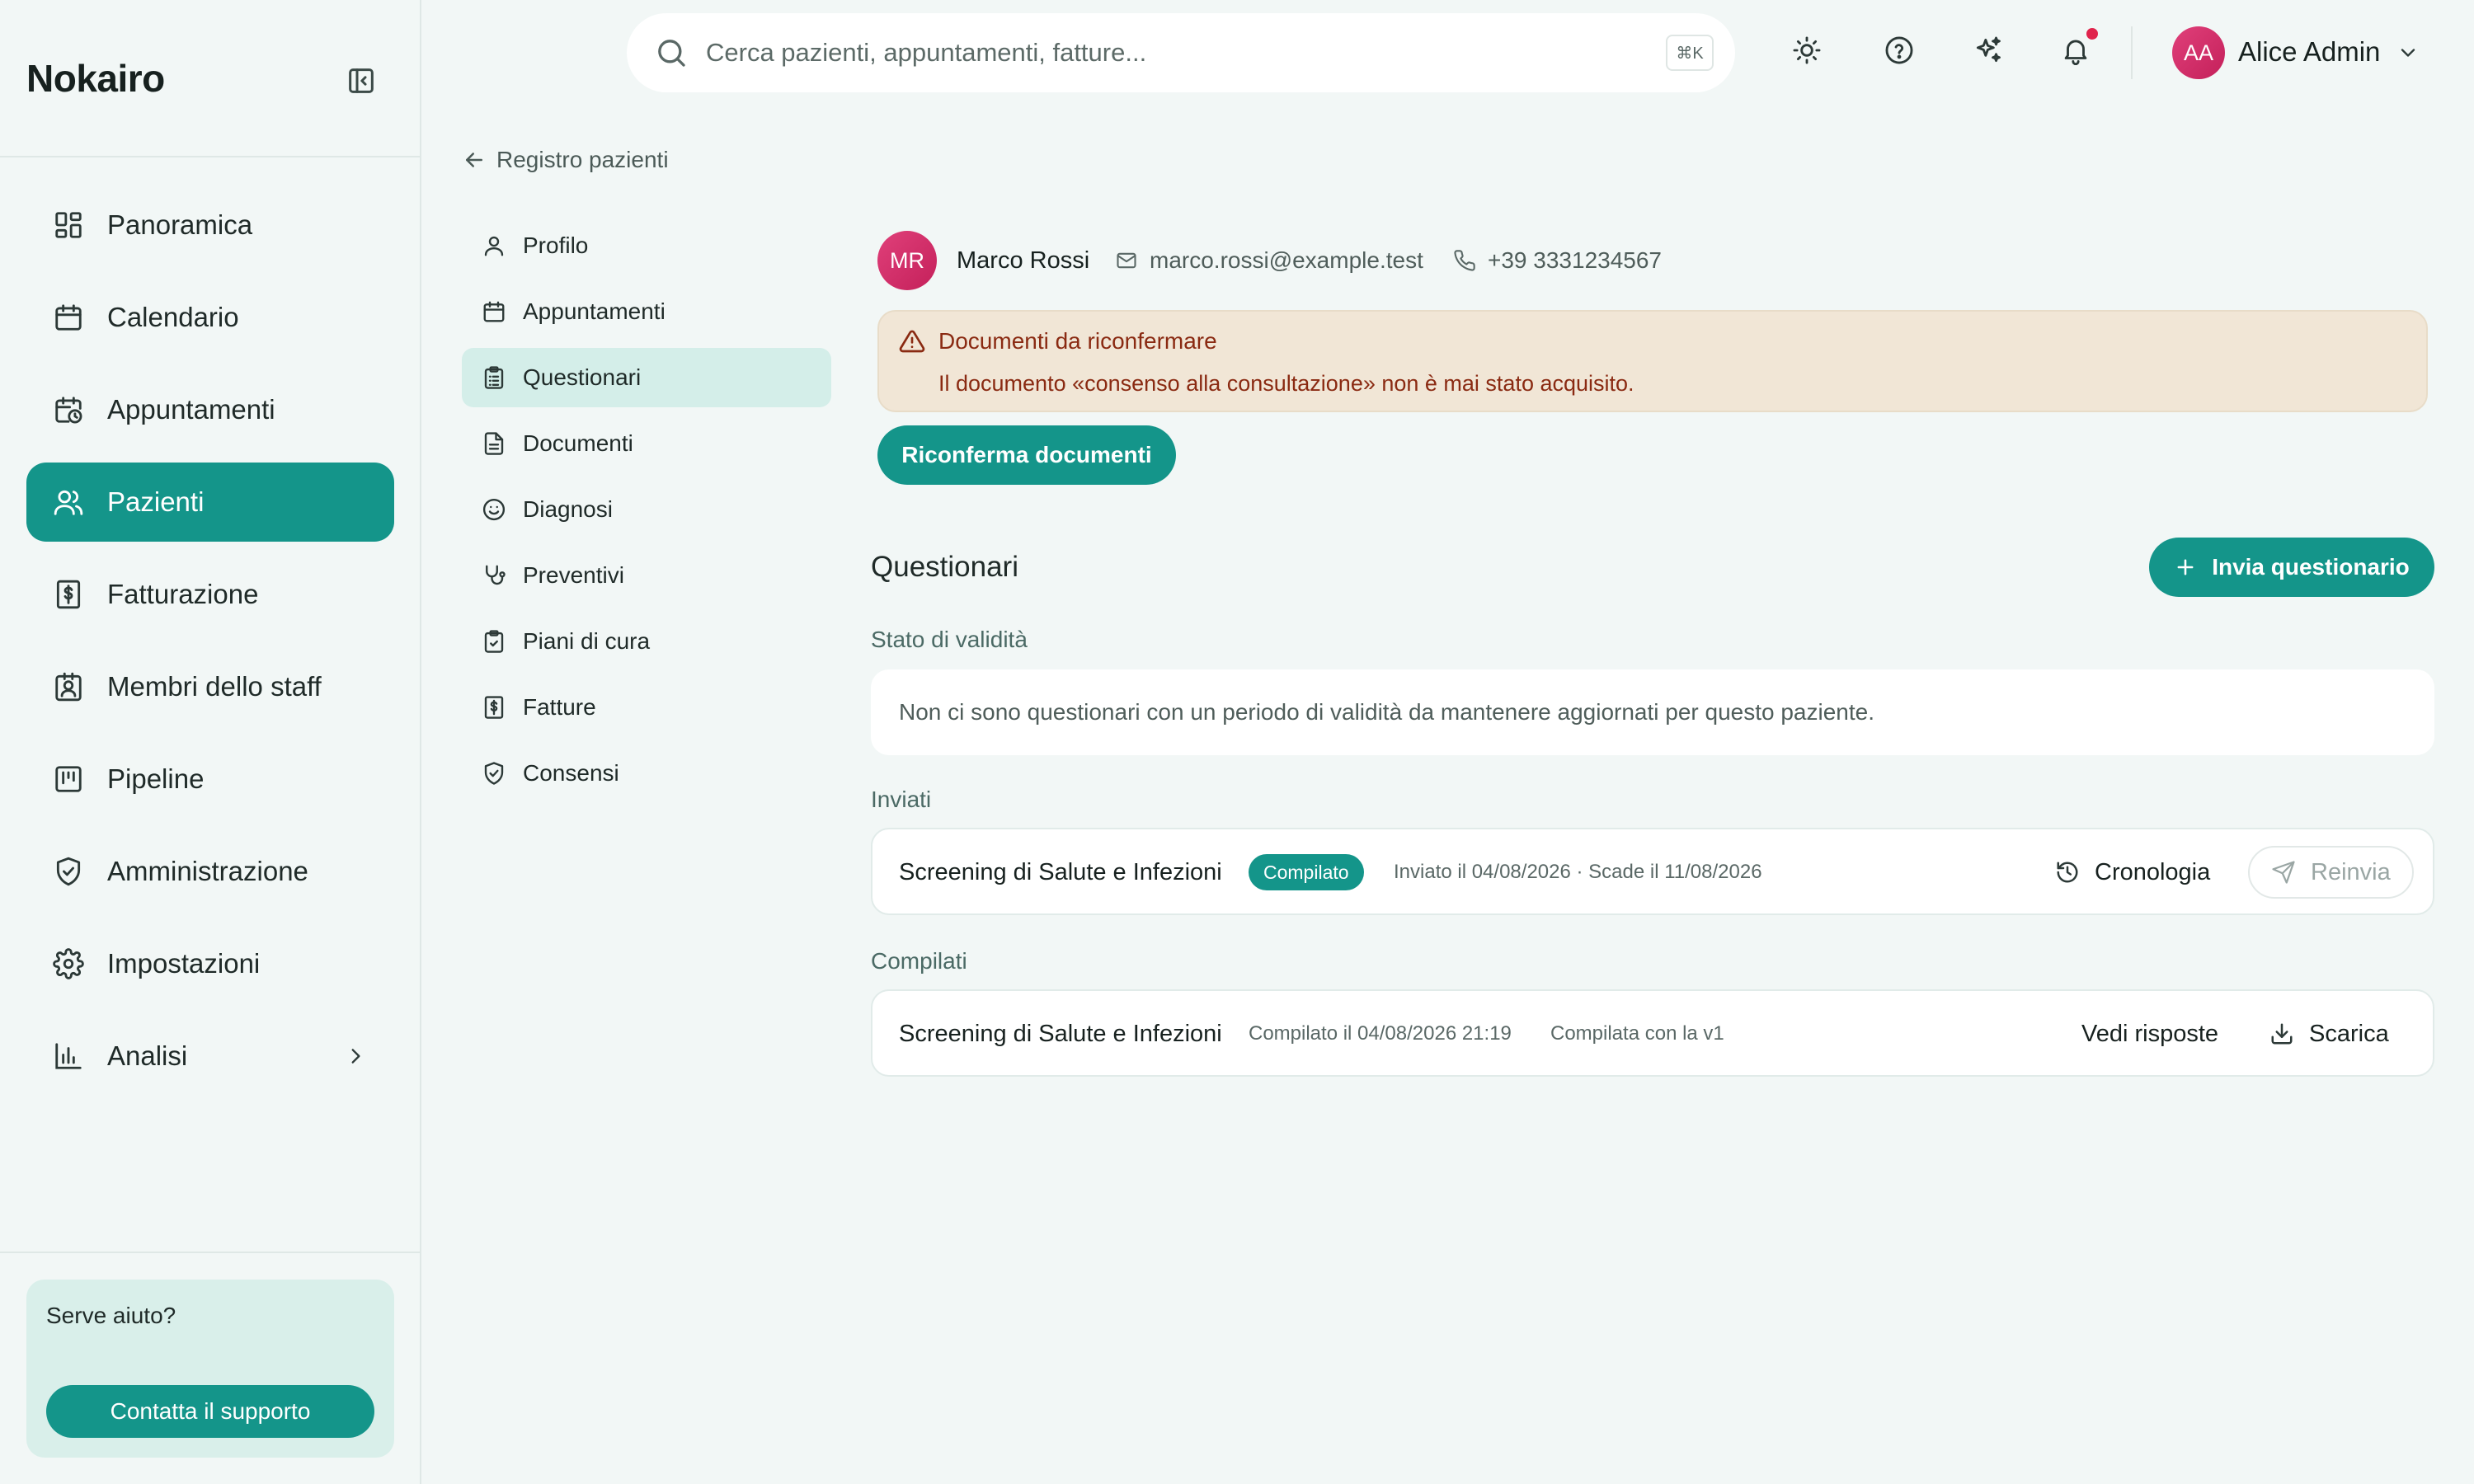 Image resolution: width=2474 pixels, height=1484 pixels. I want to click on send-icon, so click(2283, 873).